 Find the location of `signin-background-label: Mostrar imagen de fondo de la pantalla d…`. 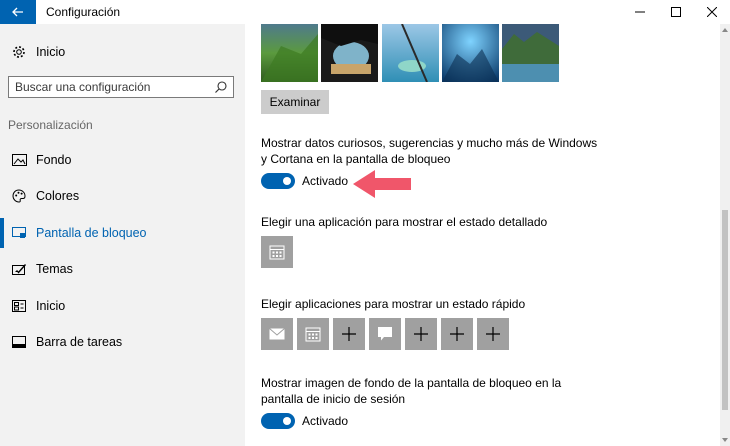

signin-background-label: Mostrar imagen de fondo de la pantalla d… is located at coordinates (411, 391).